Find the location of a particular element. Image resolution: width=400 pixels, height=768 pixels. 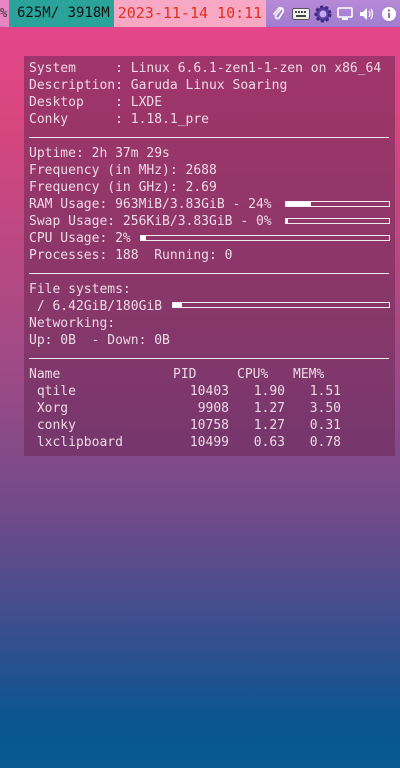

process-pid: 9908 is located at coordinates (213, 408).